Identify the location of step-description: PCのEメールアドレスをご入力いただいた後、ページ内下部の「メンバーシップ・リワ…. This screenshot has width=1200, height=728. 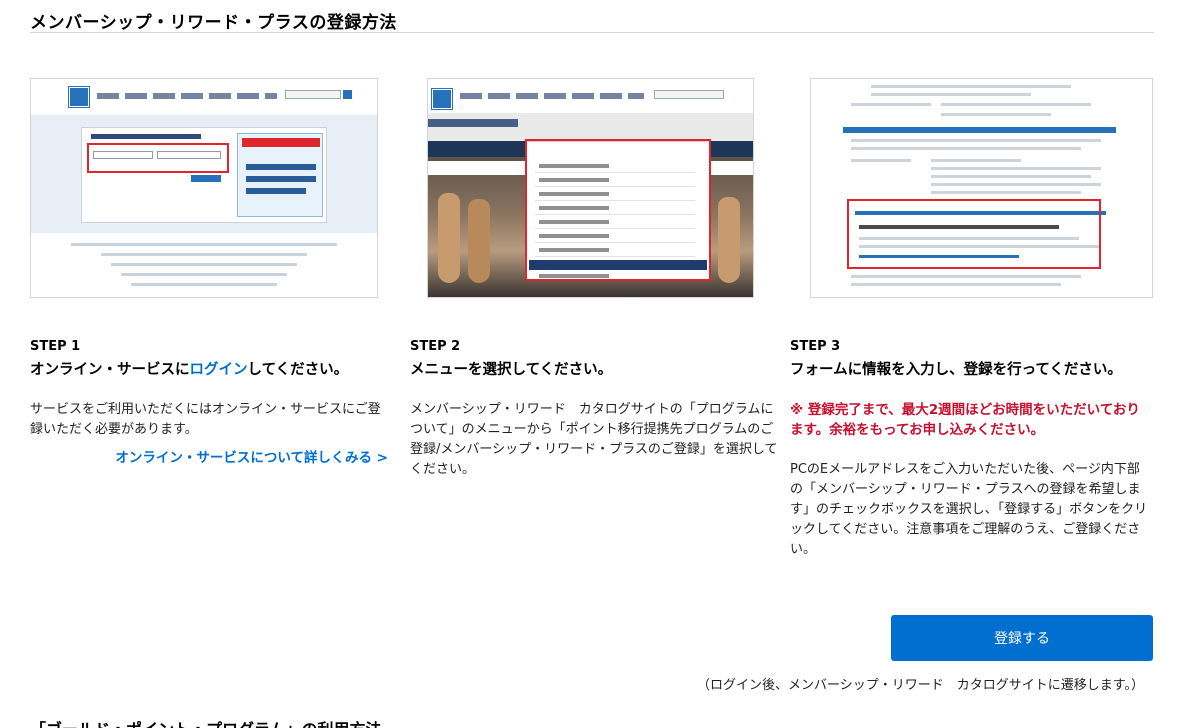
(969, 509).